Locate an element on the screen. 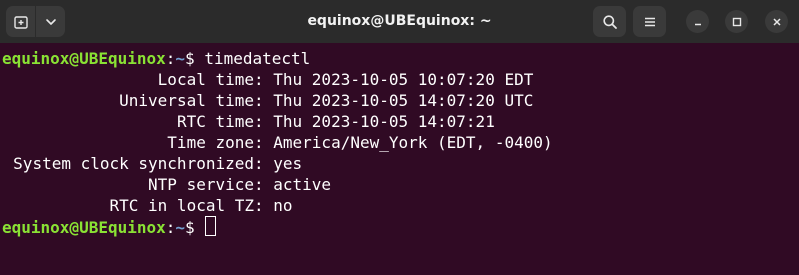  output-value: active is located at coordinates (302, 184).